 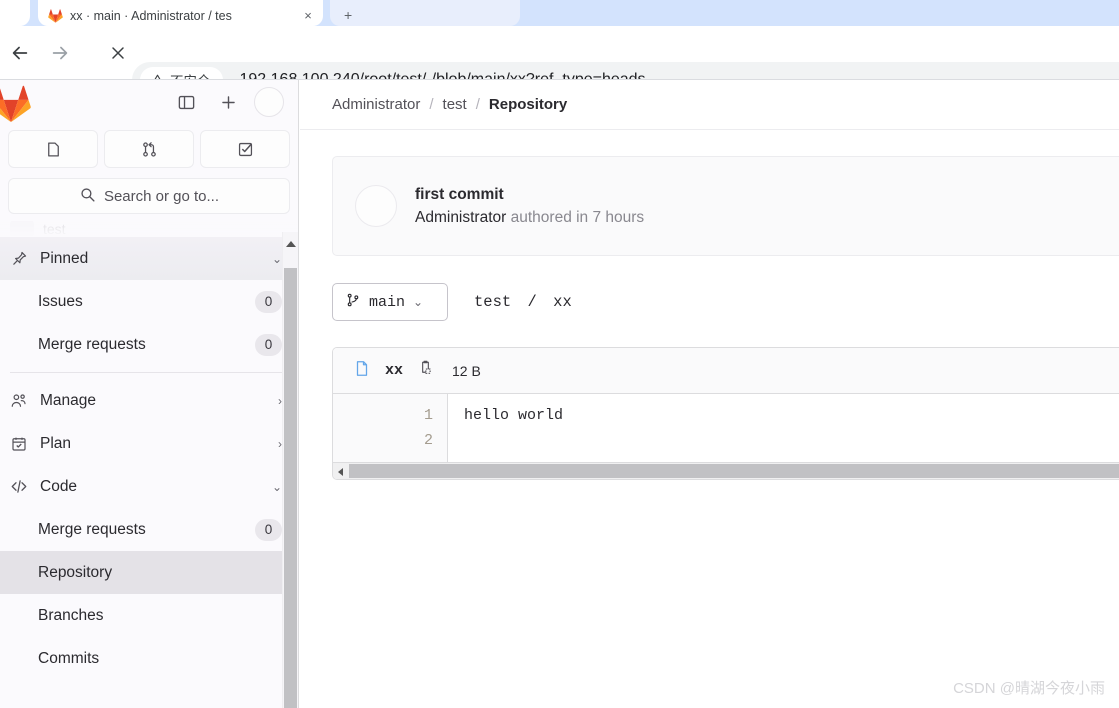 What do you see at coordinates (87, 196) in the screenshot?
I see `search-icon` at bounding box center [87, 196].